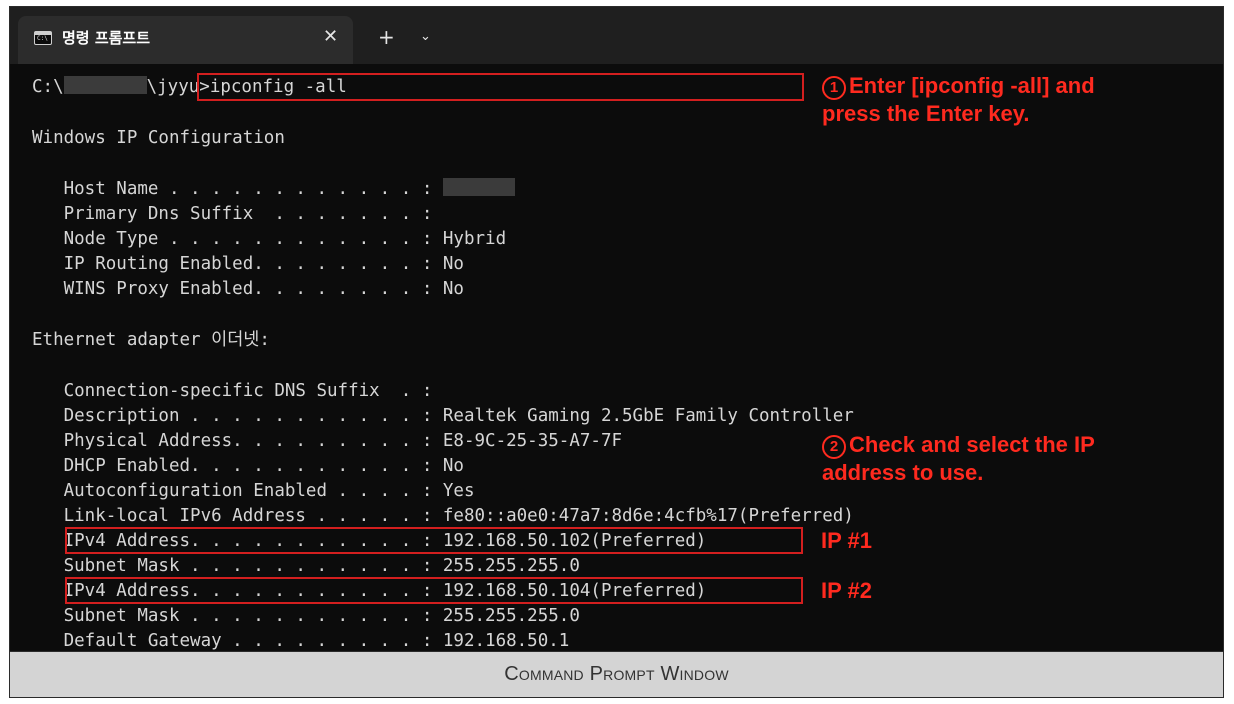 The width and height of the screenshot is (1234, 704). I want to click on caption-text: Command Prompt Window, so click(616, 674).